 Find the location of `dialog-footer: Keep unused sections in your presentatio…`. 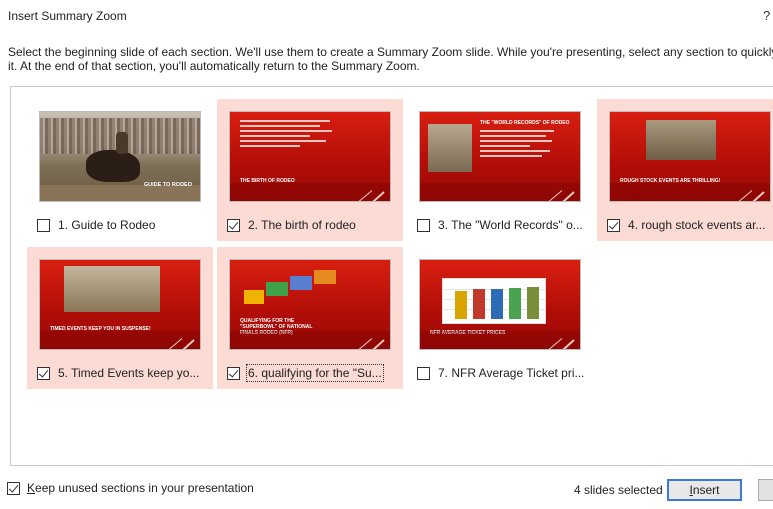

dialog-footer: Keep unused sections in your presentatio… is located at coordinates (386, 489).